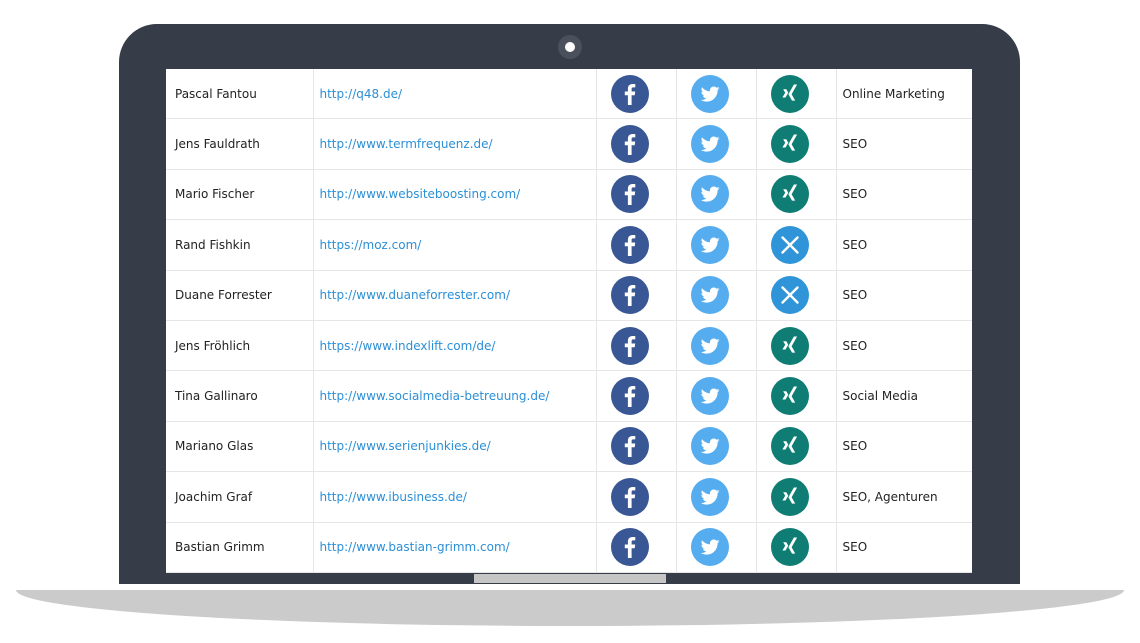 This screenshot has width=1140, height=643. I want to click on url-cell: http://www.termfrequenz.de/, so click(455, 144).